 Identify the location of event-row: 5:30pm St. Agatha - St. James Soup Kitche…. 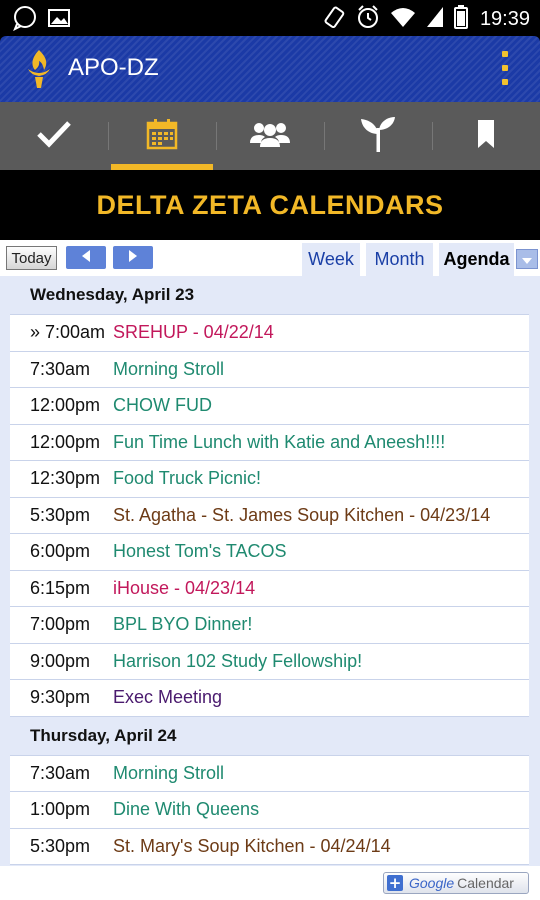
(269, 516).